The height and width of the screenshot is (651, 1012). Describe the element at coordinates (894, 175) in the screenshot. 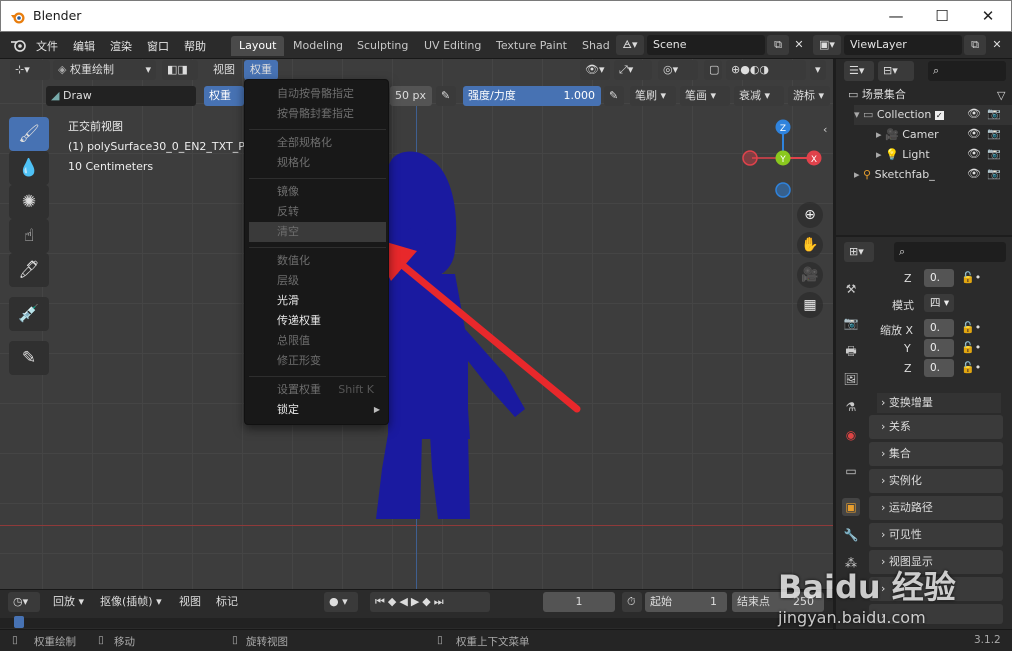

I see `outliner-row-sketchfab: ▸ ⚲ Sketchfab_` at that location.